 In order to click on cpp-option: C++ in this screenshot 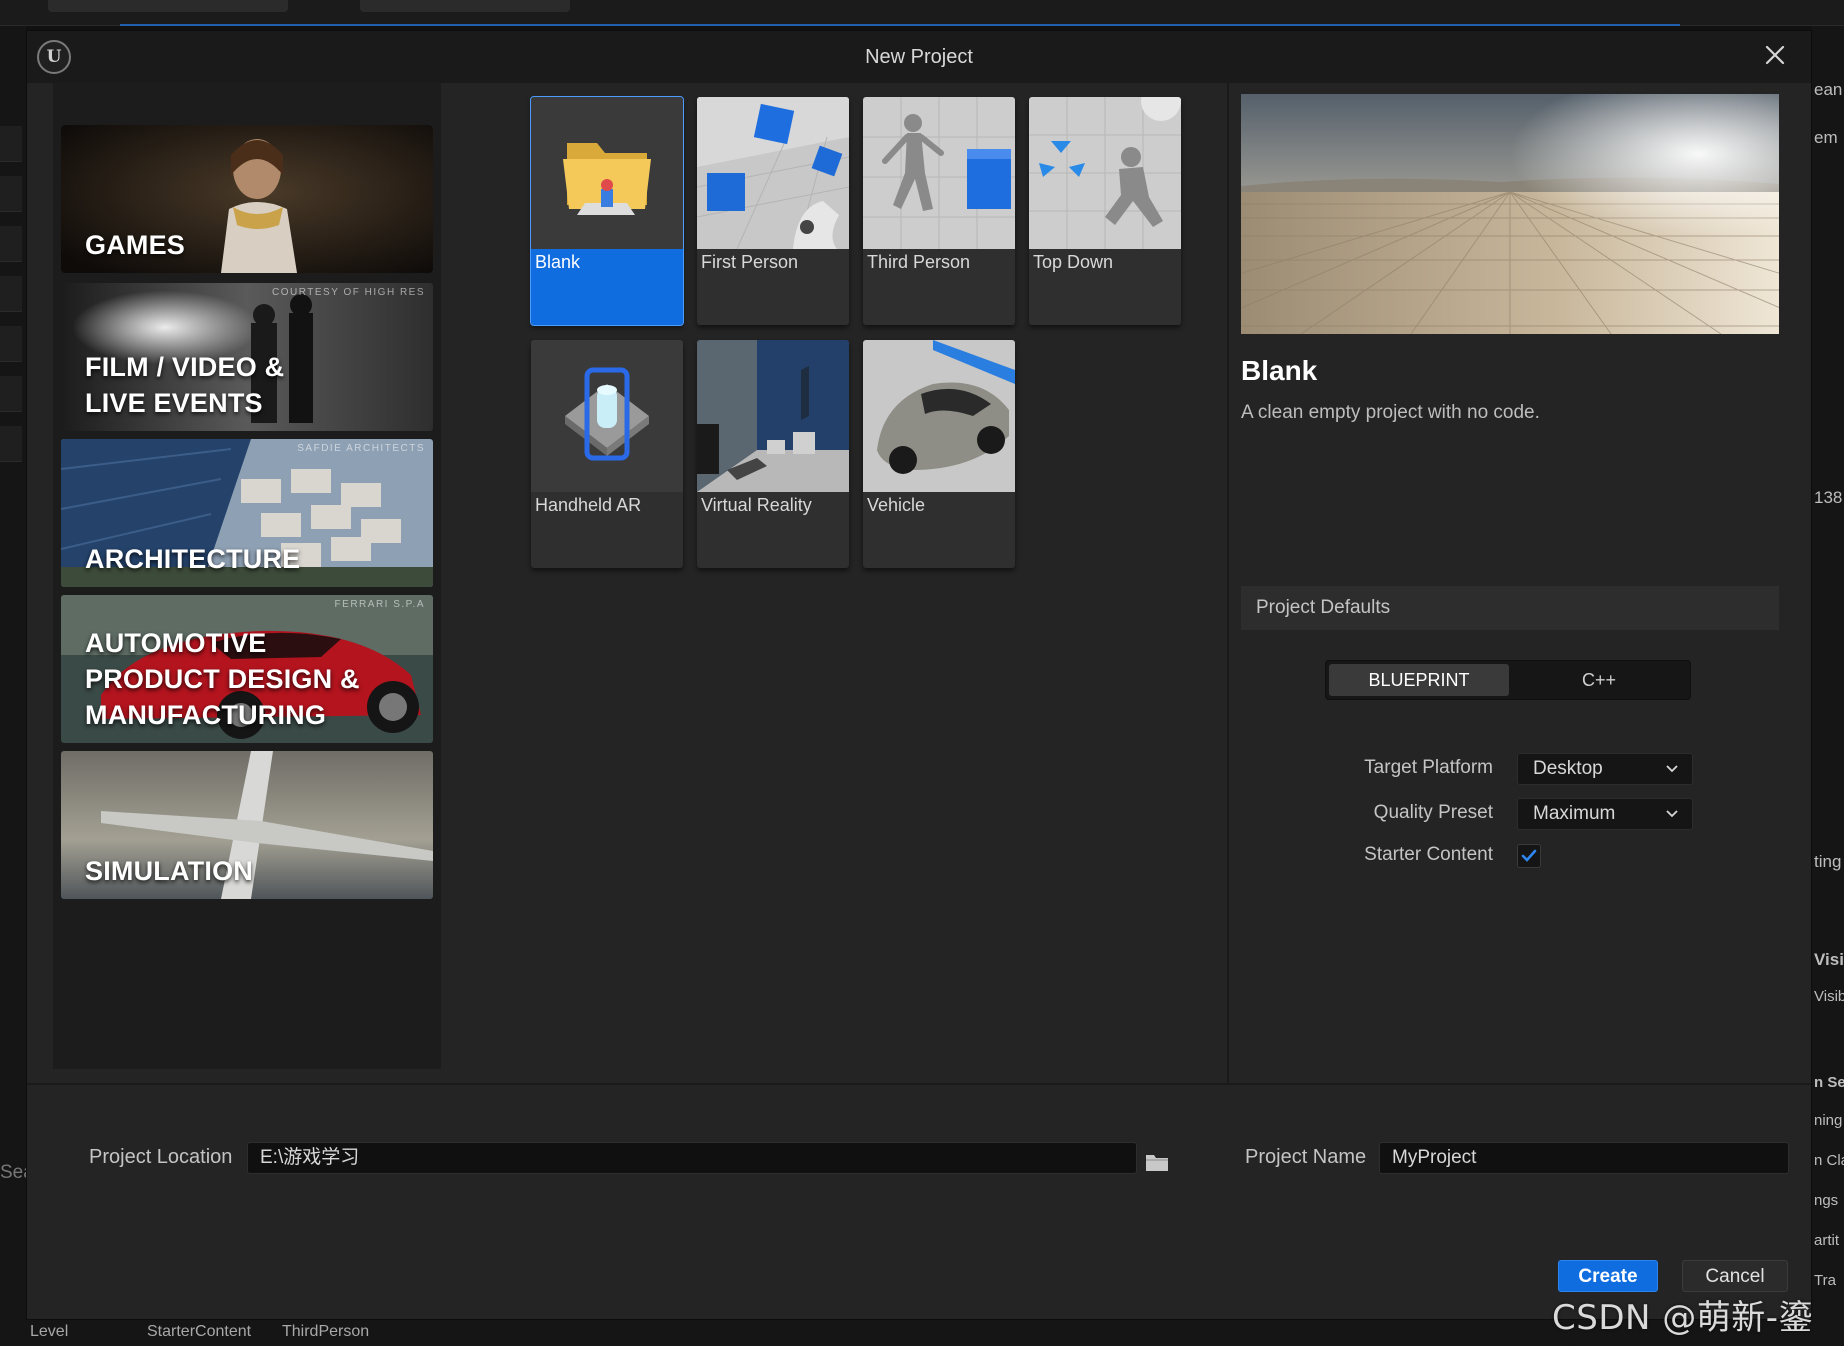, I will do `click(1599, 680)`.